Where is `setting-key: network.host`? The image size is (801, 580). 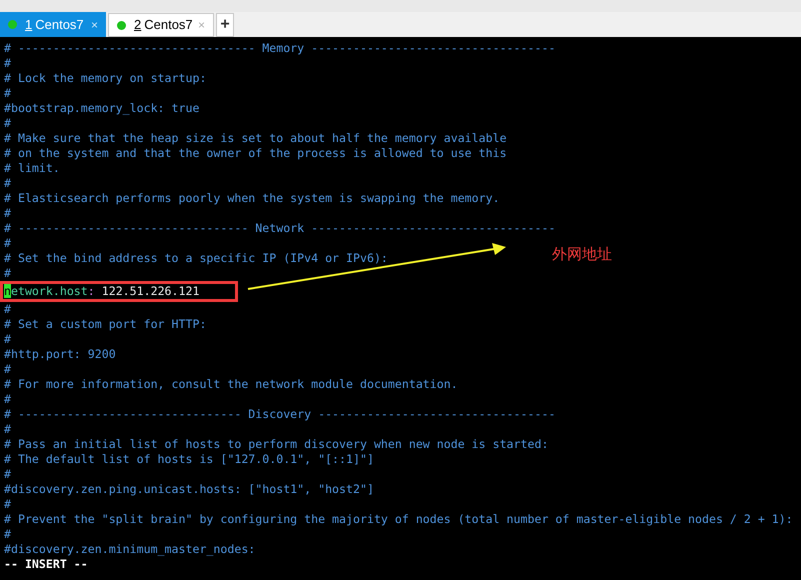 setting-key: network.host is located at coordinates (46, 291).